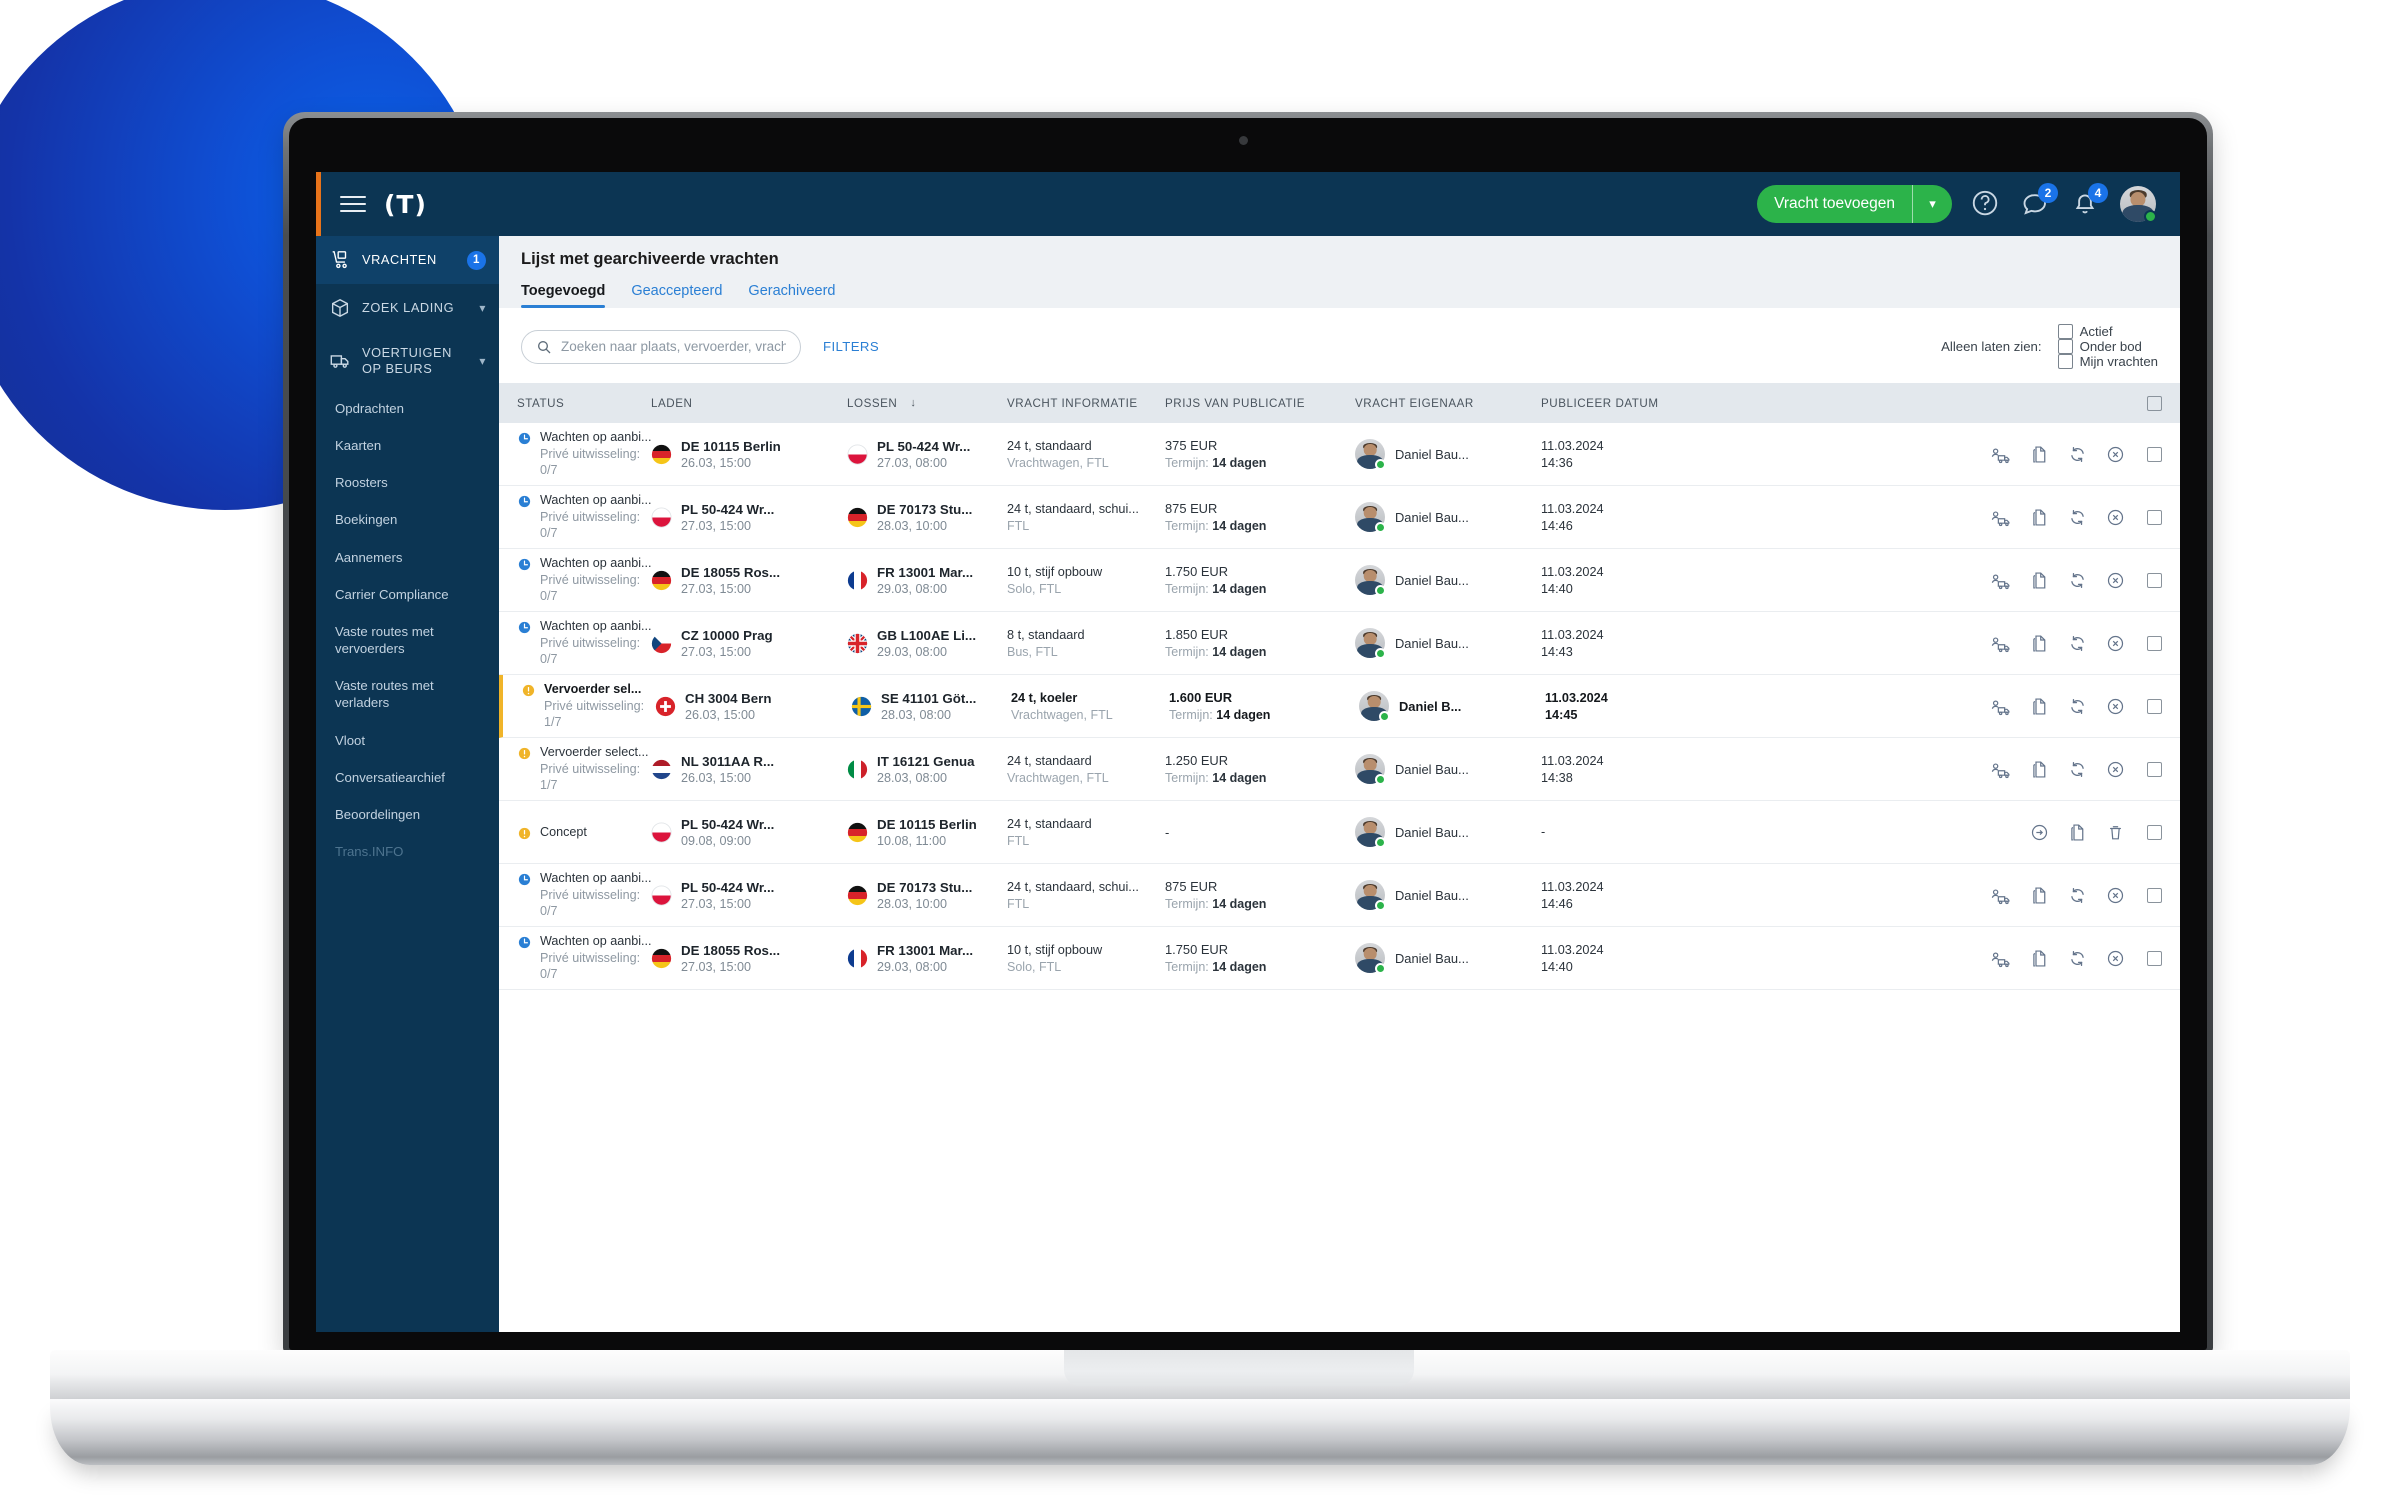 The width and height of the screenshot is (2400, 1502). Describe the element at coordinates (1986, 204) in the screenshot. I see `help-icon` at that location.